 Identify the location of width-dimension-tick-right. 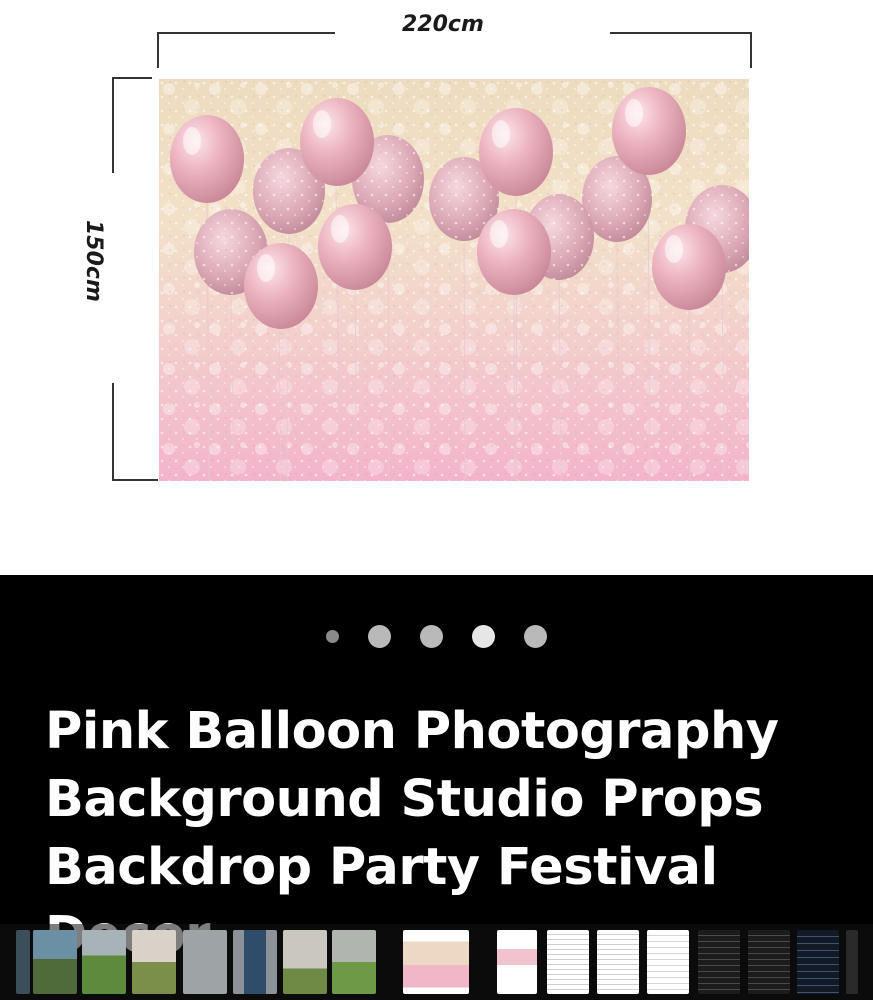
(751, 50).